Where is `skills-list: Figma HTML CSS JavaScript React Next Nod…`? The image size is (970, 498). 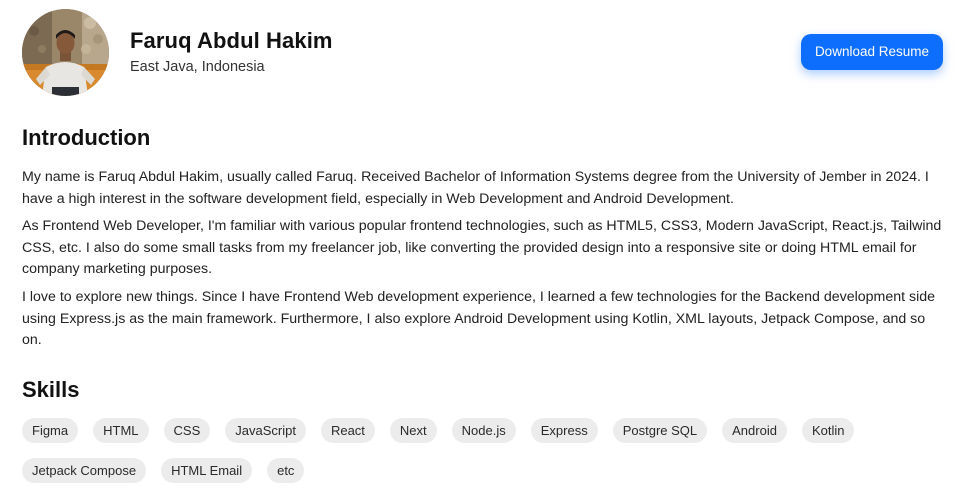 skills-list: Figma HTML CSS JavaScript React Next Nod… is located at coordinates (486, 450).